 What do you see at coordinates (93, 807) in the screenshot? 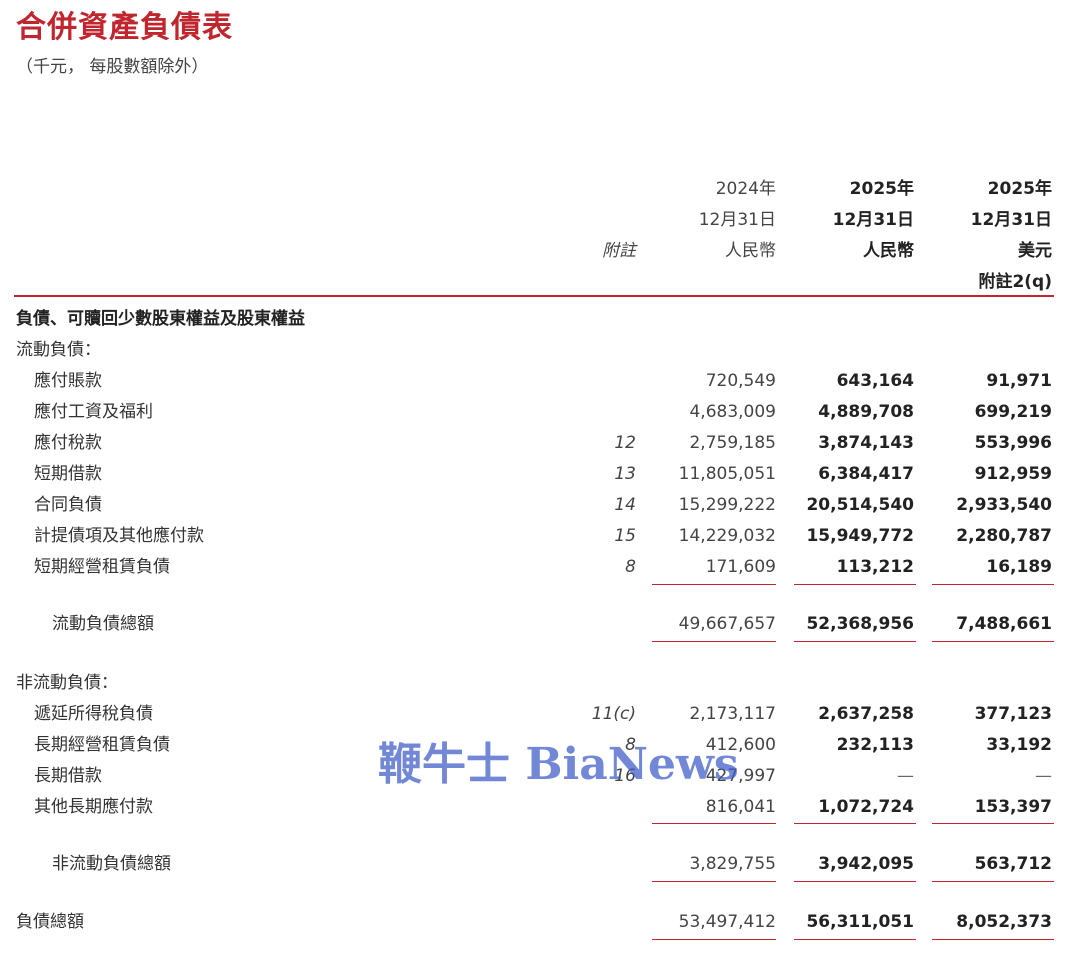
I see `row-label: 其他長期應付款` at bounding box center [93, 807].